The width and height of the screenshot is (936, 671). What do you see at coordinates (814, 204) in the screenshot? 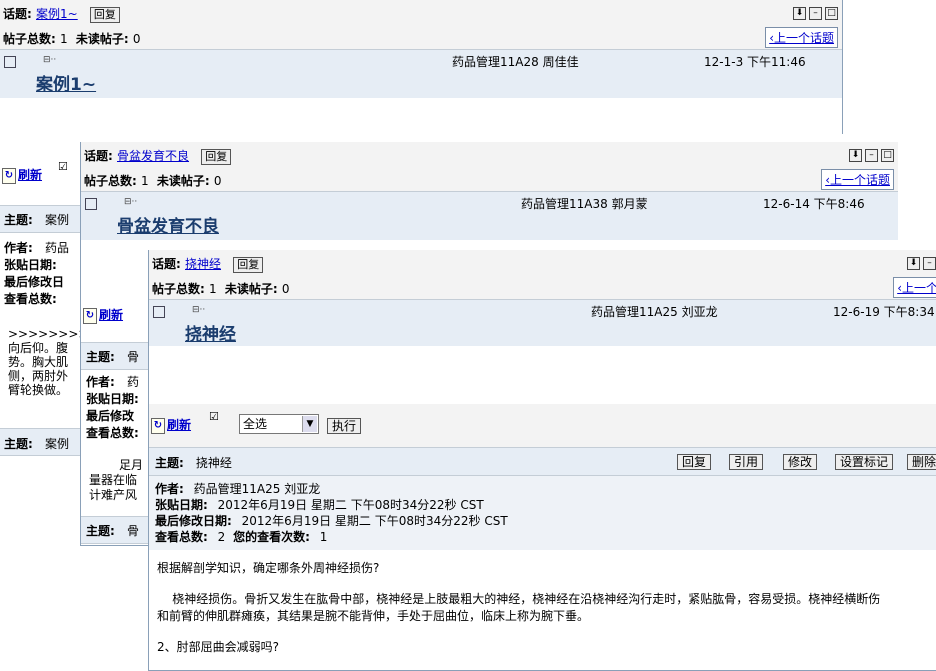
I see `post-date: 12-6-14 下午8:46` at bounding box center [814, 204].